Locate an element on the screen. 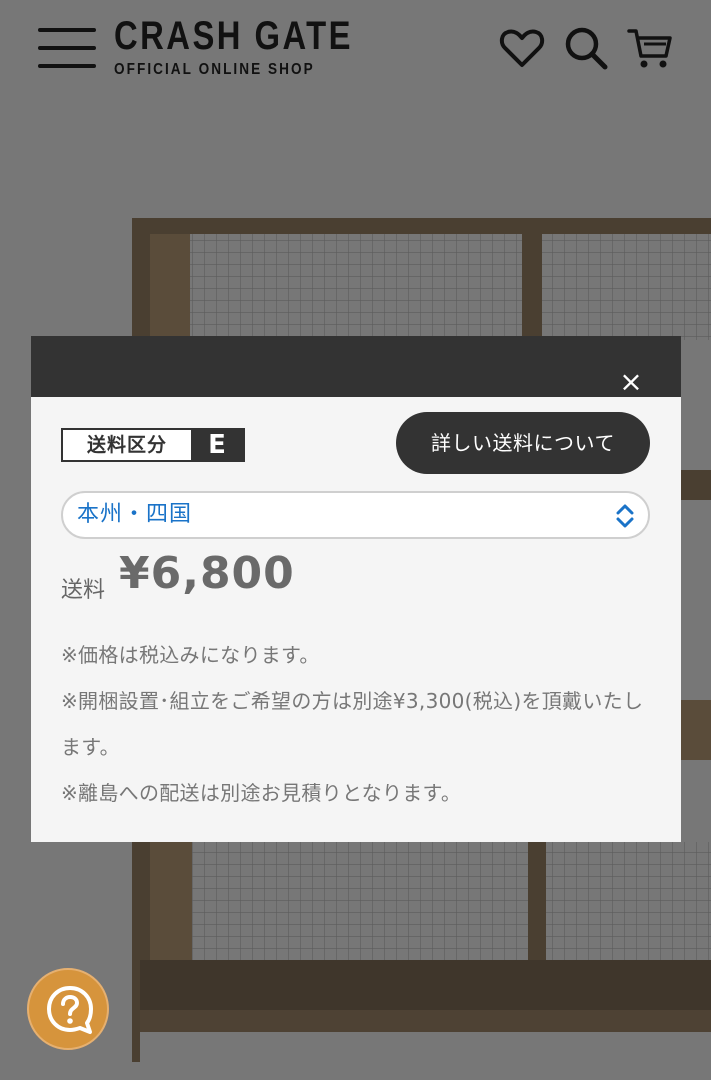 This screenshot has width=711, height=1080. price-label: 送料 is located at coordinates (83, 590).